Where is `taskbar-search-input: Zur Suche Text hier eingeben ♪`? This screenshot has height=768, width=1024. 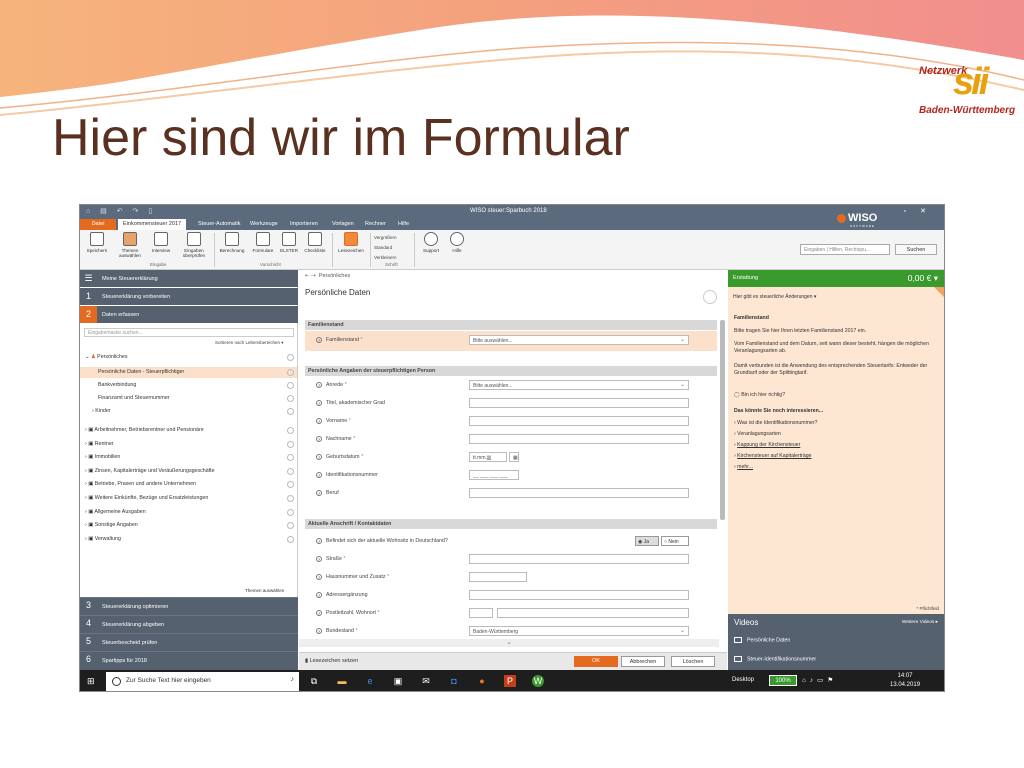
taskbar-search-input: Zur Suche Text hier eingeben ♪ is located at coordinates (202, 681).